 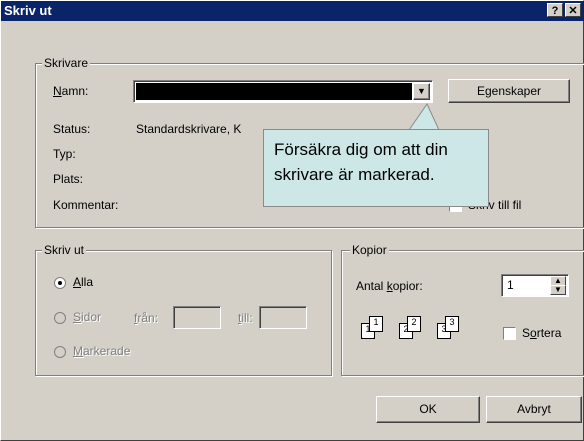 What do you see at coordinates (64, 250) in the screenshot?
I see `print-range-legend: Skriv ut` at bounding box center [64, 250].